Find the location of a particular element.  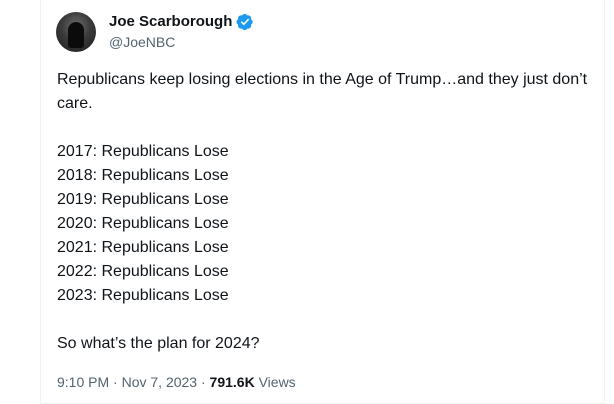

tweet-list-item: 2022: Republicans Lose is located at coordinates (143, 271).